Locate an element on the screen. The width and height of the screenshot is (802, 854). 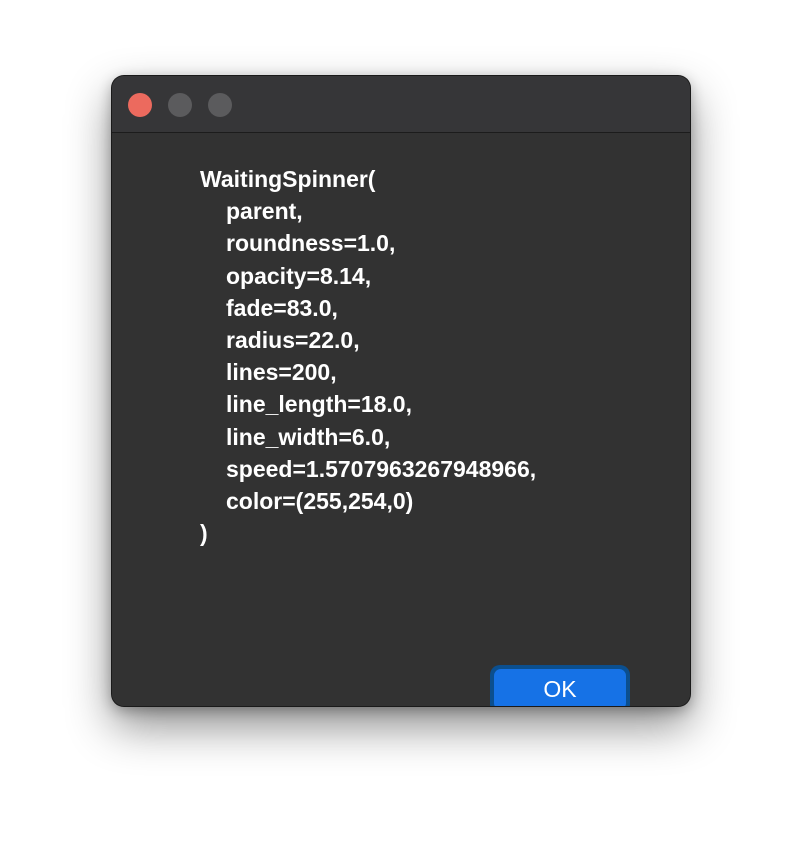
message-line: fade=83.0, is located at coordinates (282, 307).